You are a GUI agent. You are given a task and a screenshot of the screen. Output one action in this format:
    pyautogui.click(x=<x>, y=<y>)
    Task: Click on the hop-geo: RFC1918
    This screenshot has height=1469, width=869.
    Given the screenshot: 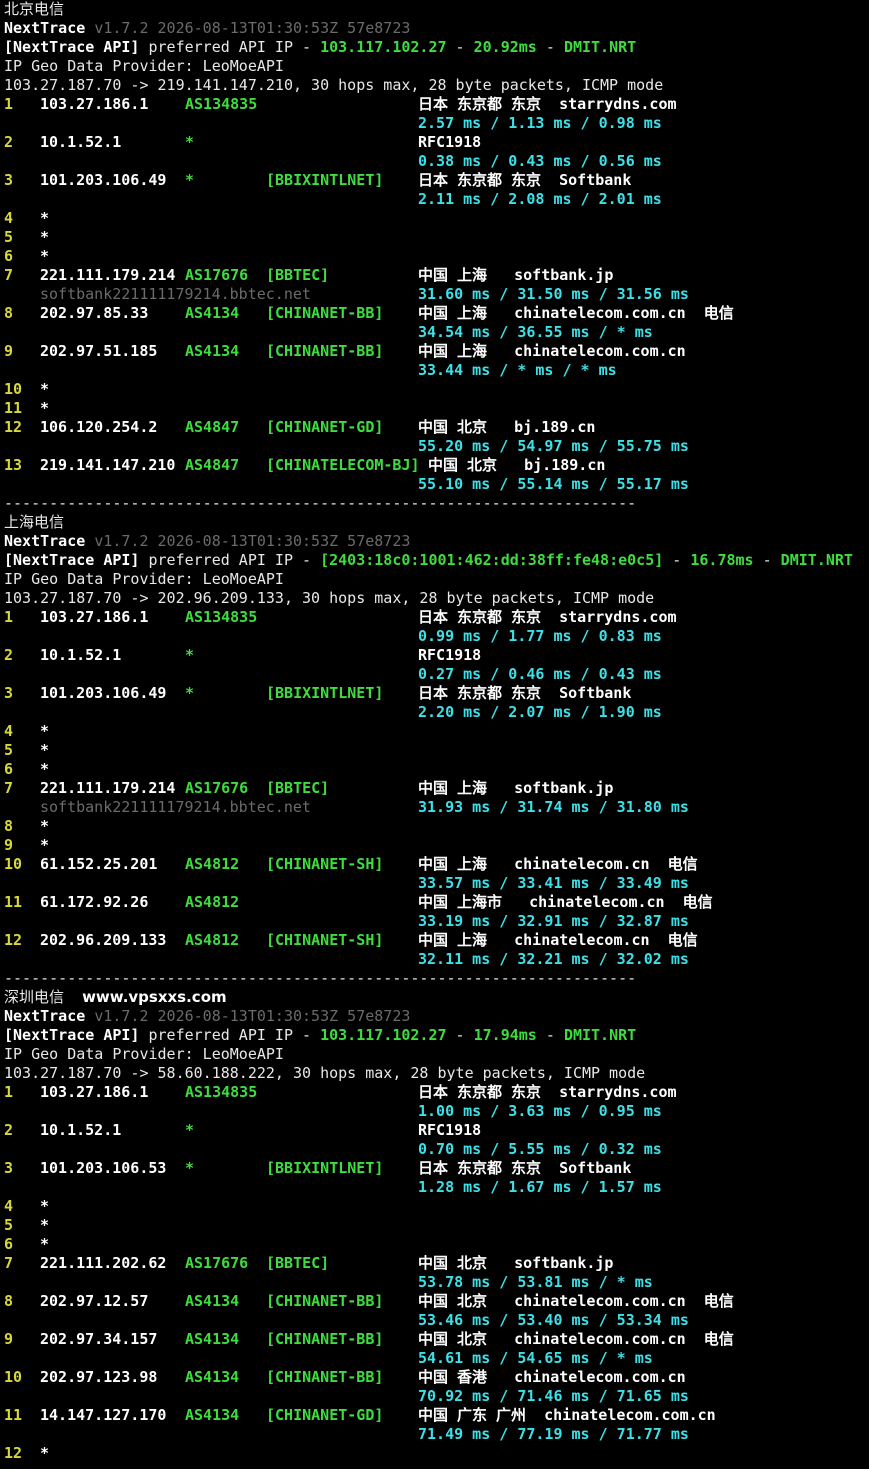 What is the action you would take?
    pyautogui.click(x=450, y=142)
    